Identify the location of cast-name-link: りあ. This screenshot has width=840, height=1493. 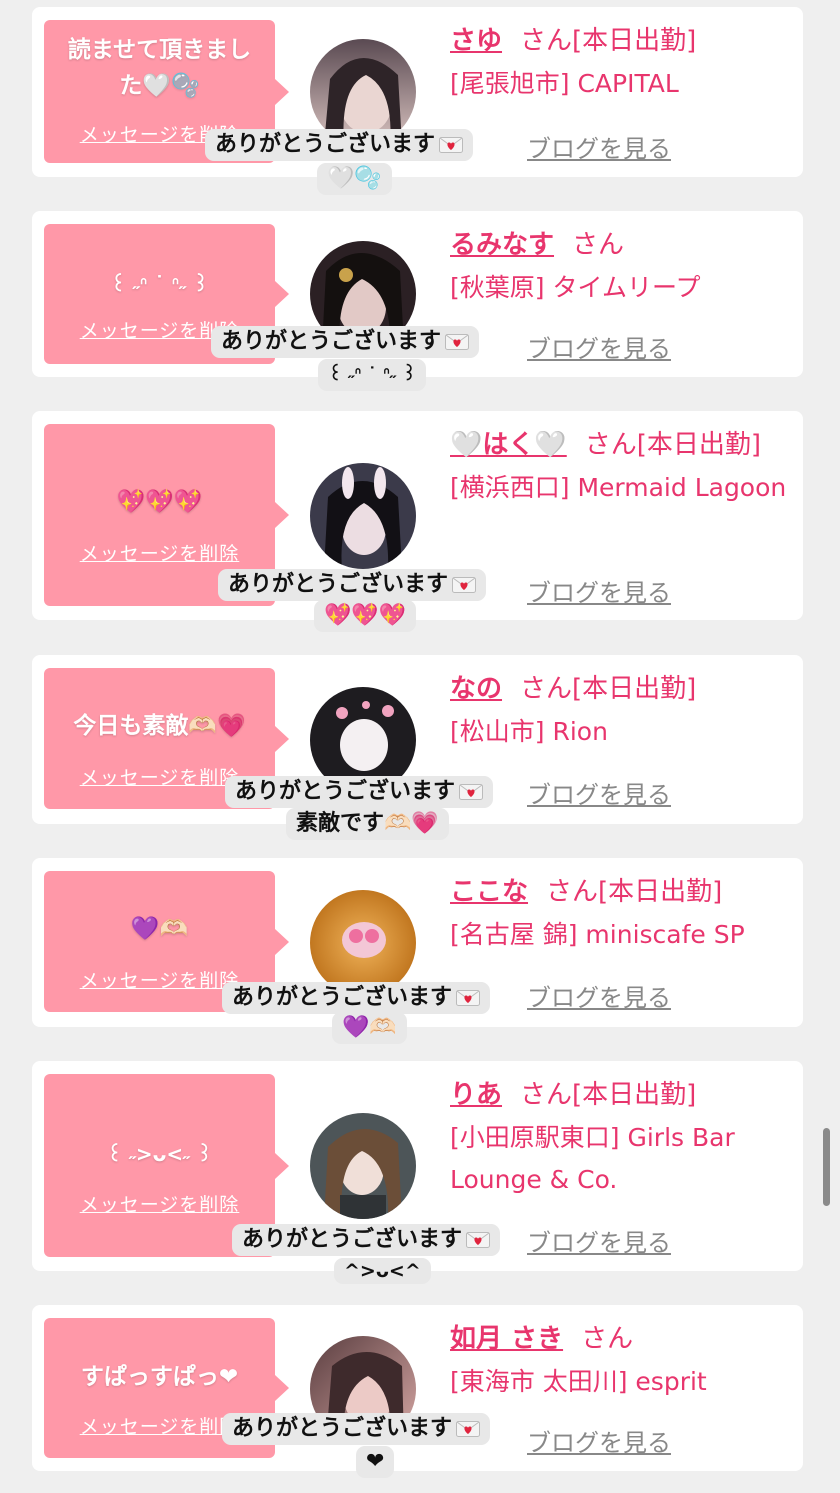
(476, 1095).